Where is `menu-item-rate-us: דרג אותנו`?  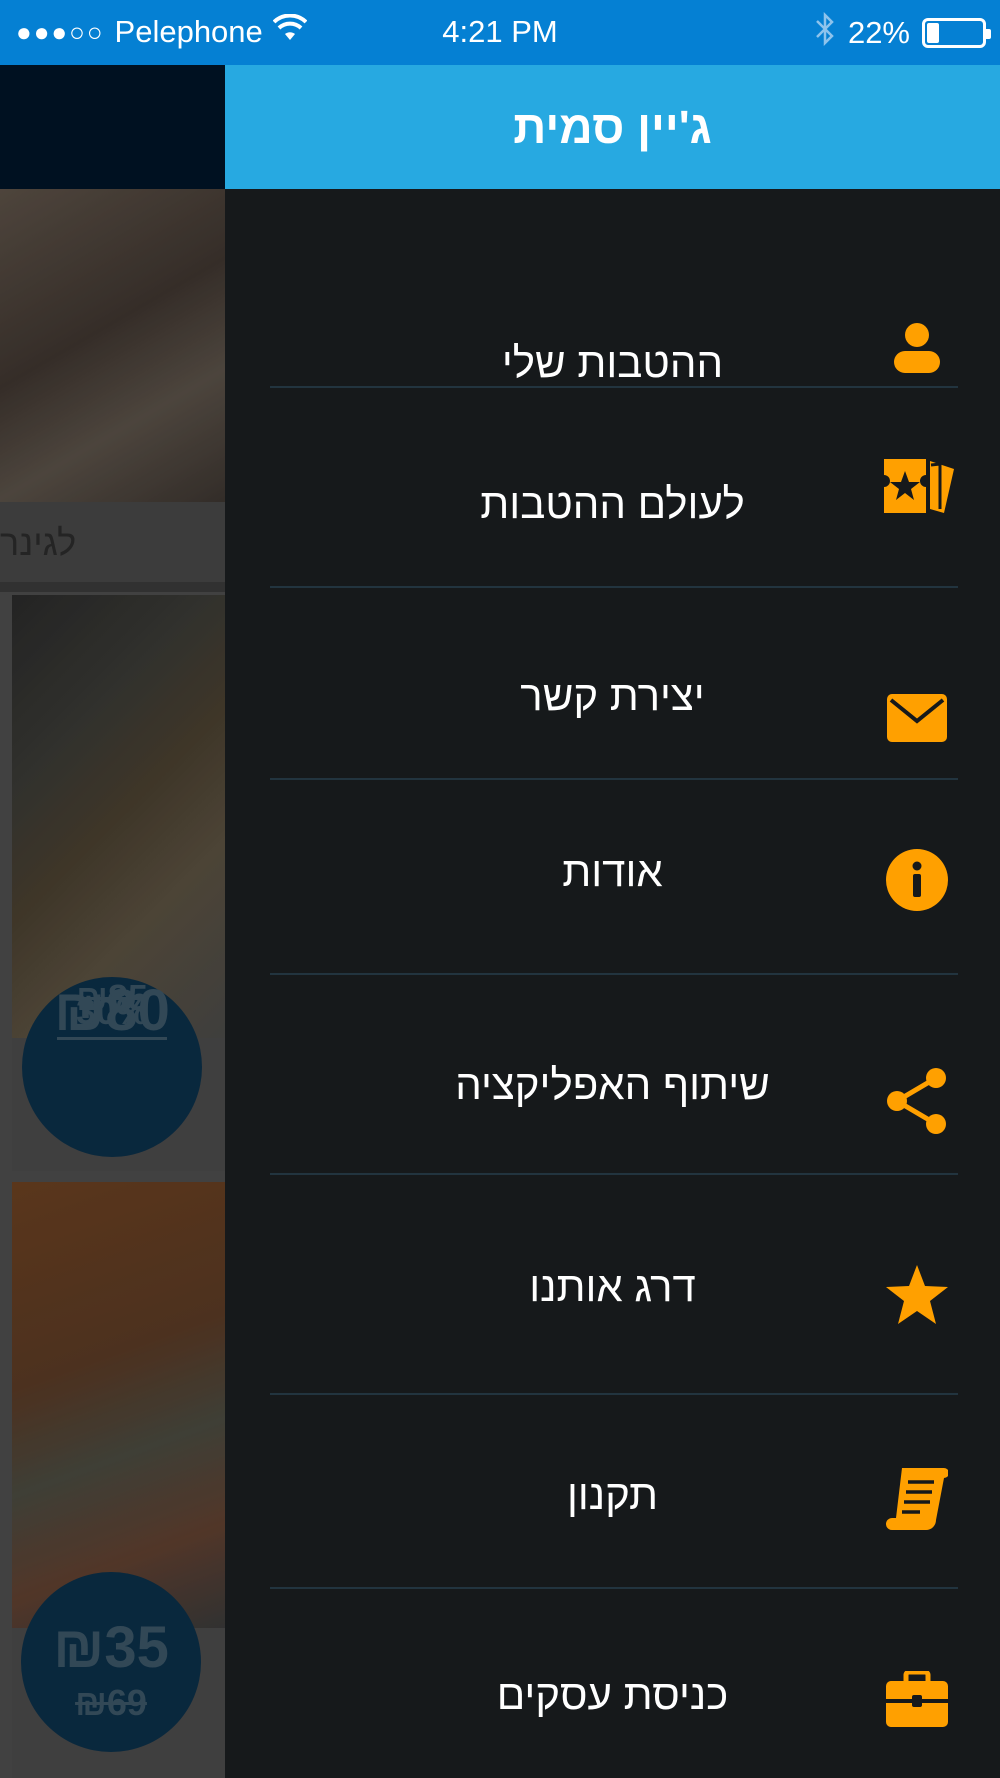 menu-item-rate-us: דרג אותנו is located at coordinates (612, 1284).